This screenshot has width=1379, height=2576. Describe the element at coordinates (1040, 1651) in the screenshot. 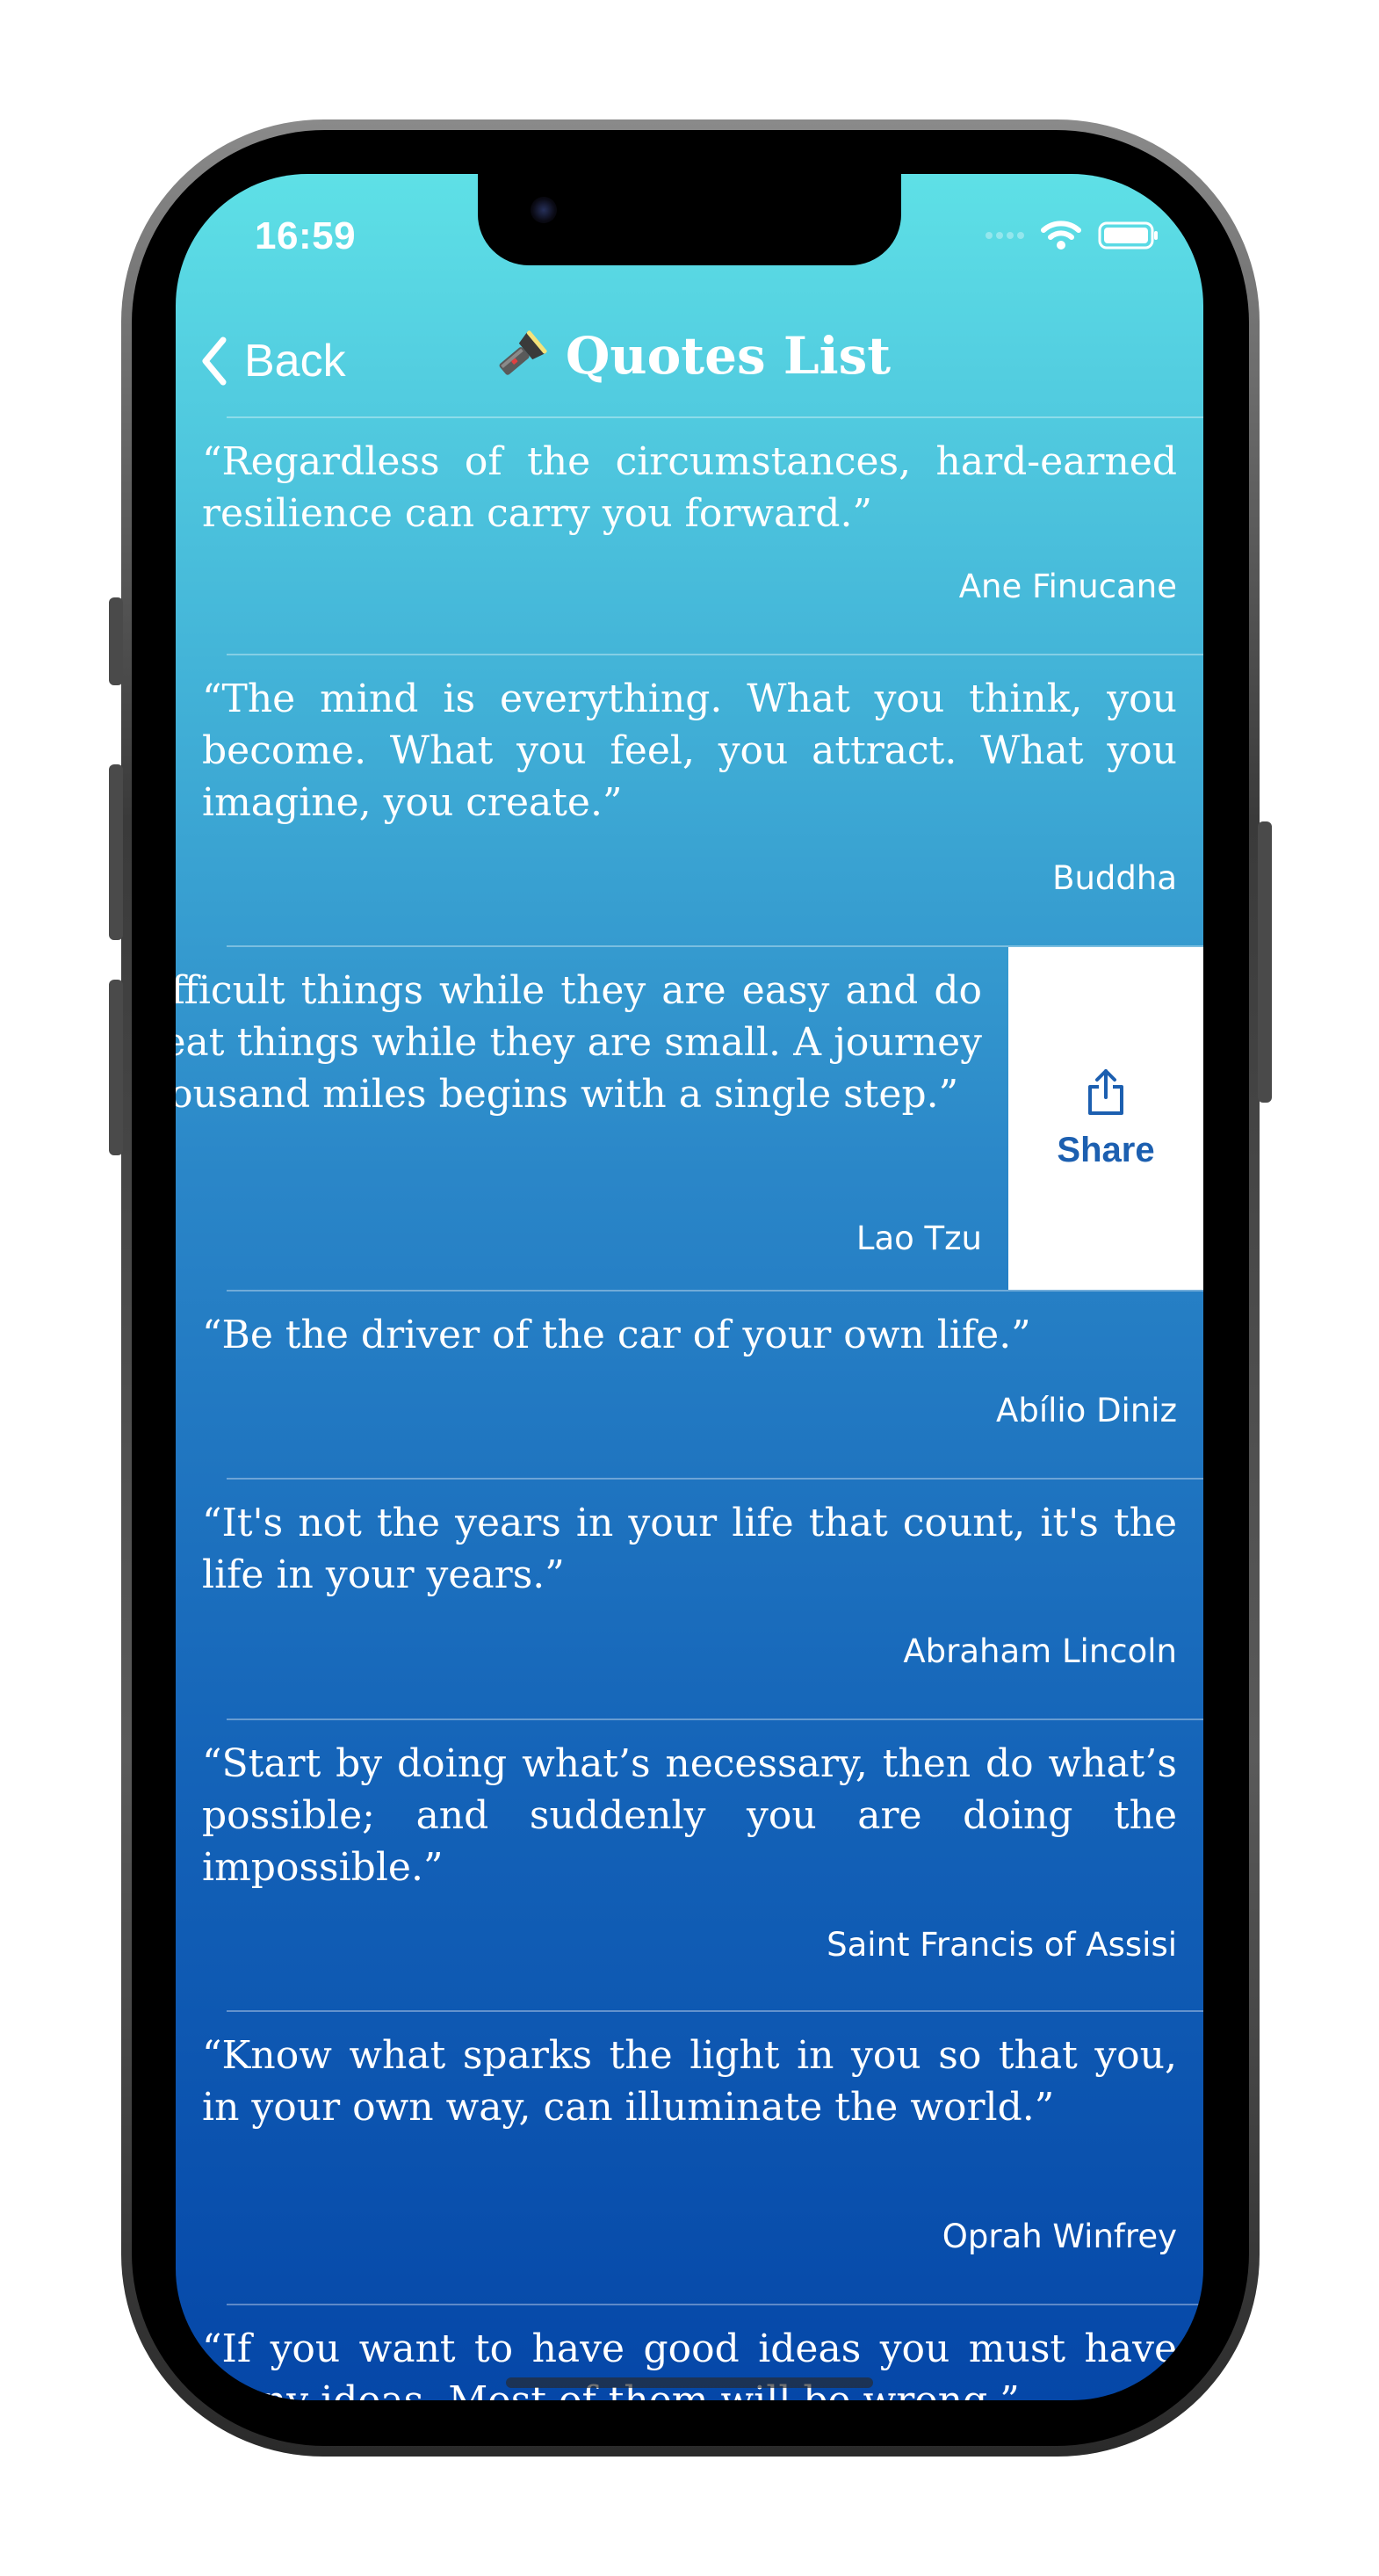

I see `quote-author: Abraham Lincoln` at that location.